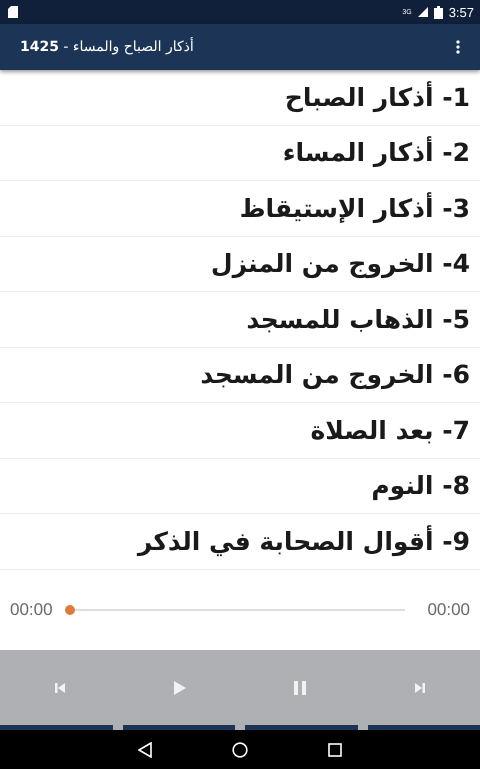 This screenshot has width=480, height=769. What do you see at coordinates (180, 688) in the screenshot?
I see `play-icon` at bounding box center [180, 688].